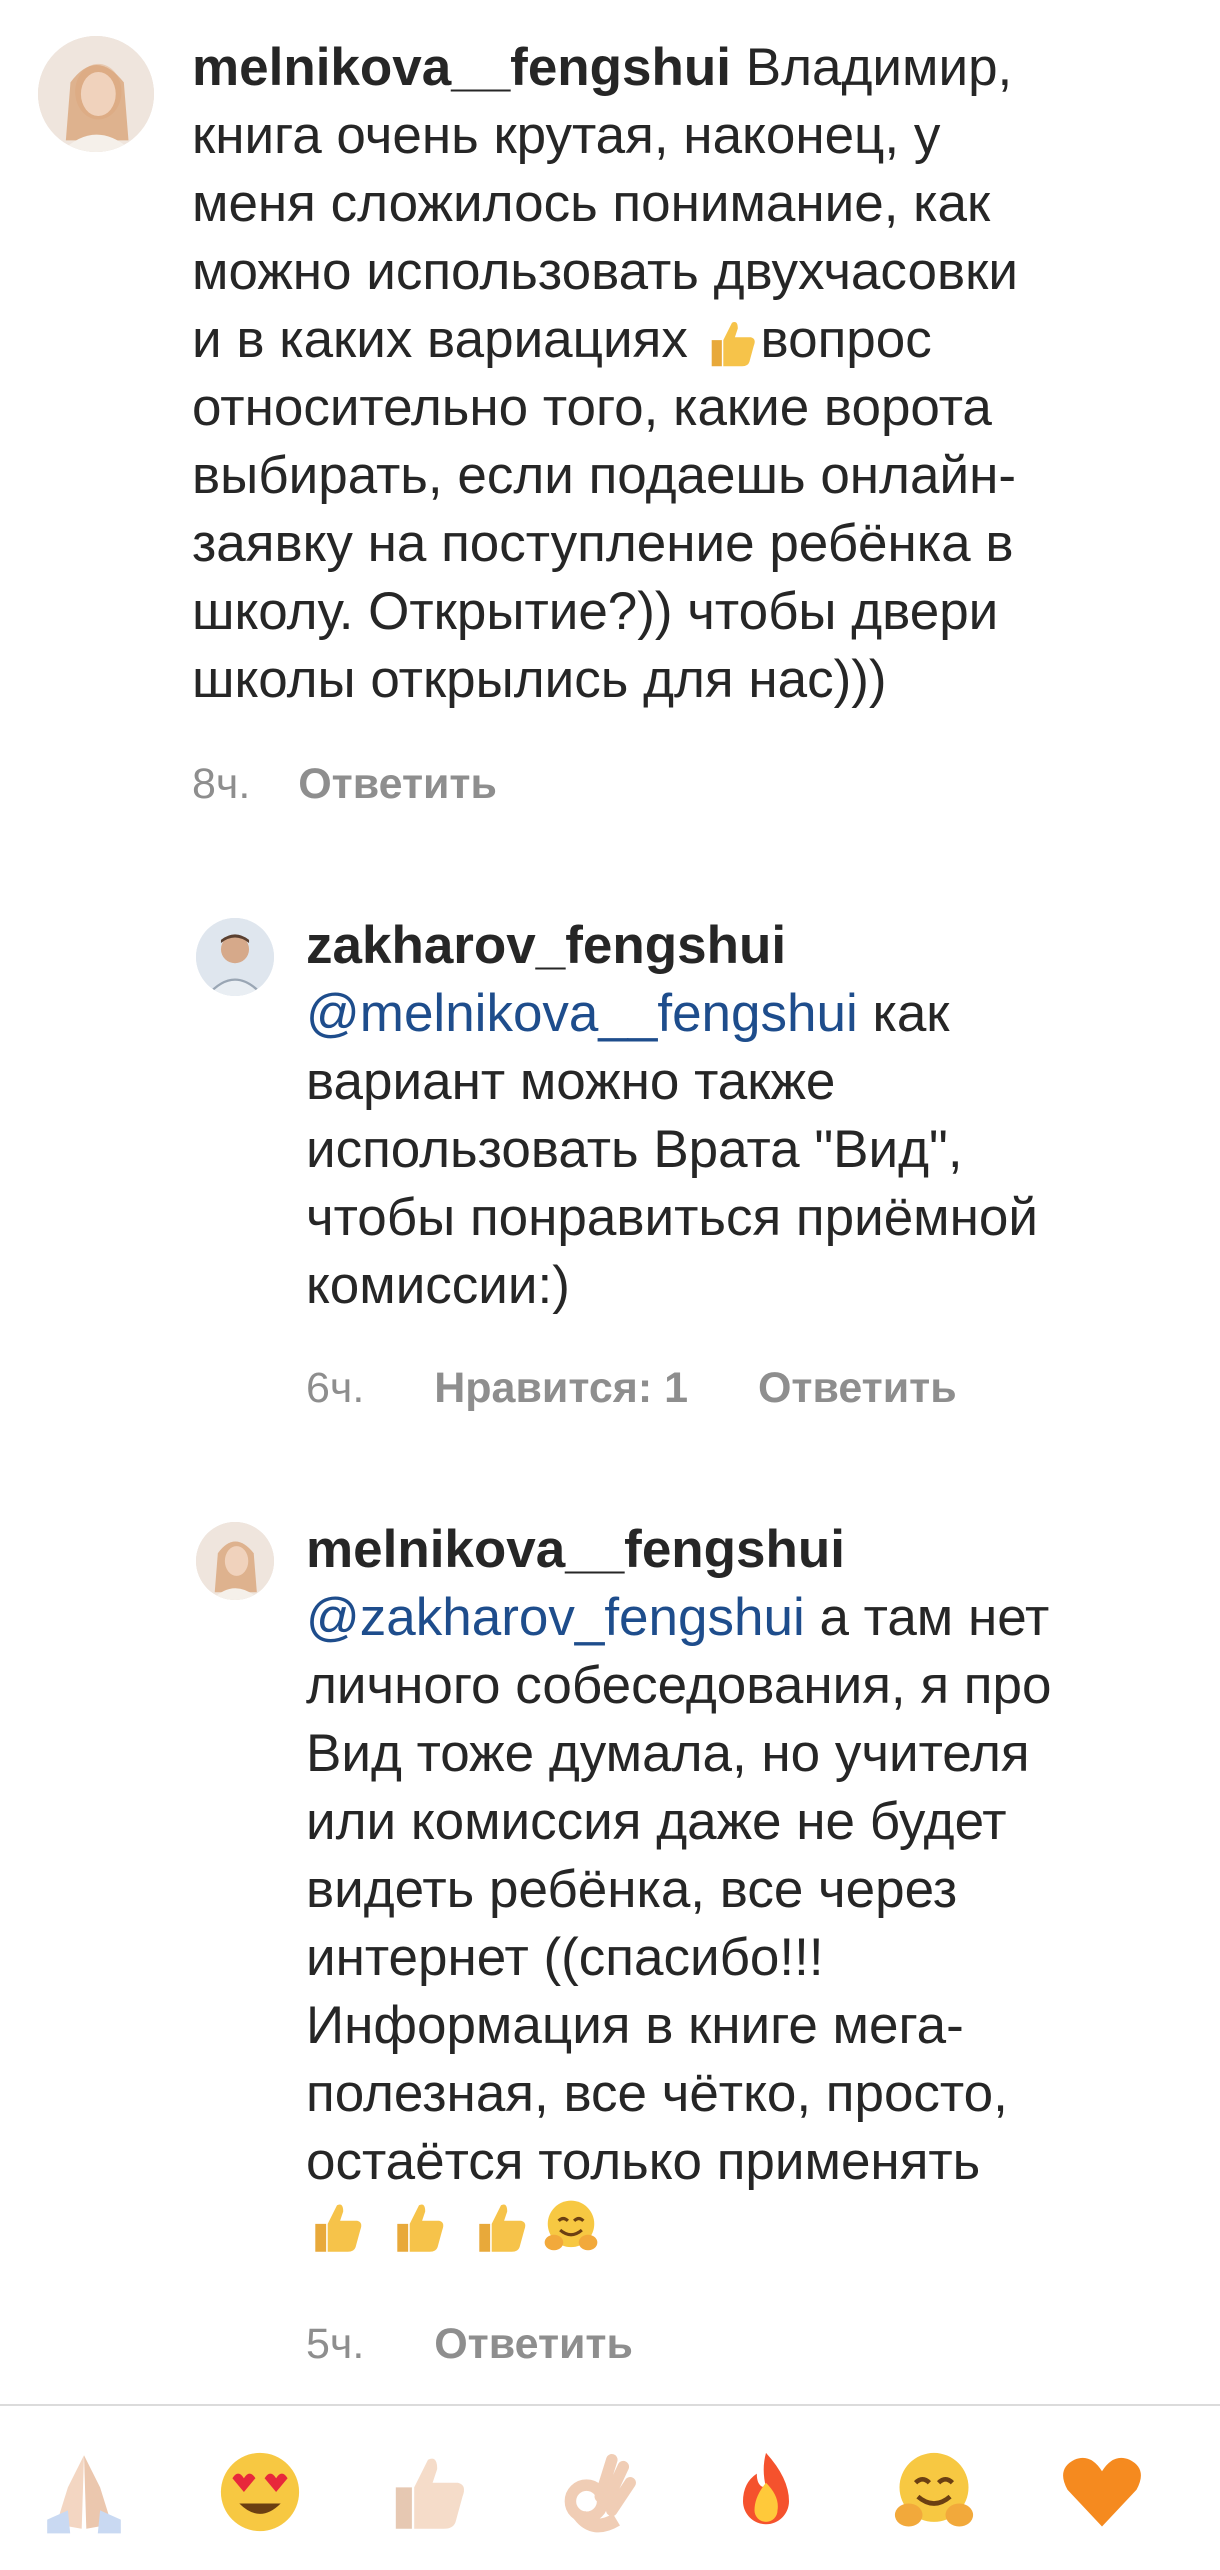 The height and width of the screenshot is (2570, 1220). What do you see at coordinates (571, 1081) in the screenshot?
I see `comment-line: вариант можно также` at bounding box center [571, 1081].